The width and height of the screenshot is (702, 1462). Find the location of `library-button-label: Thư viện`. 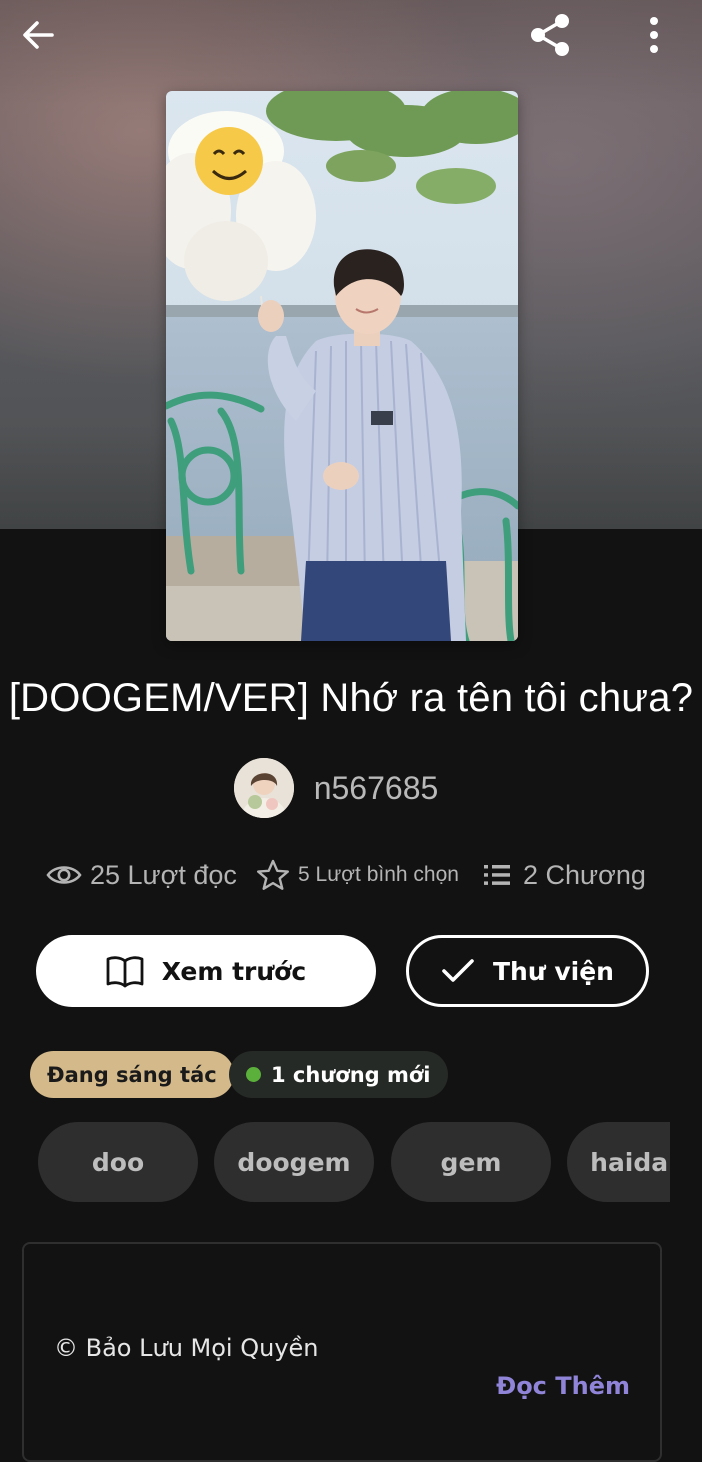

library-button-label: Thư viện is located at coordinates (553, 971).